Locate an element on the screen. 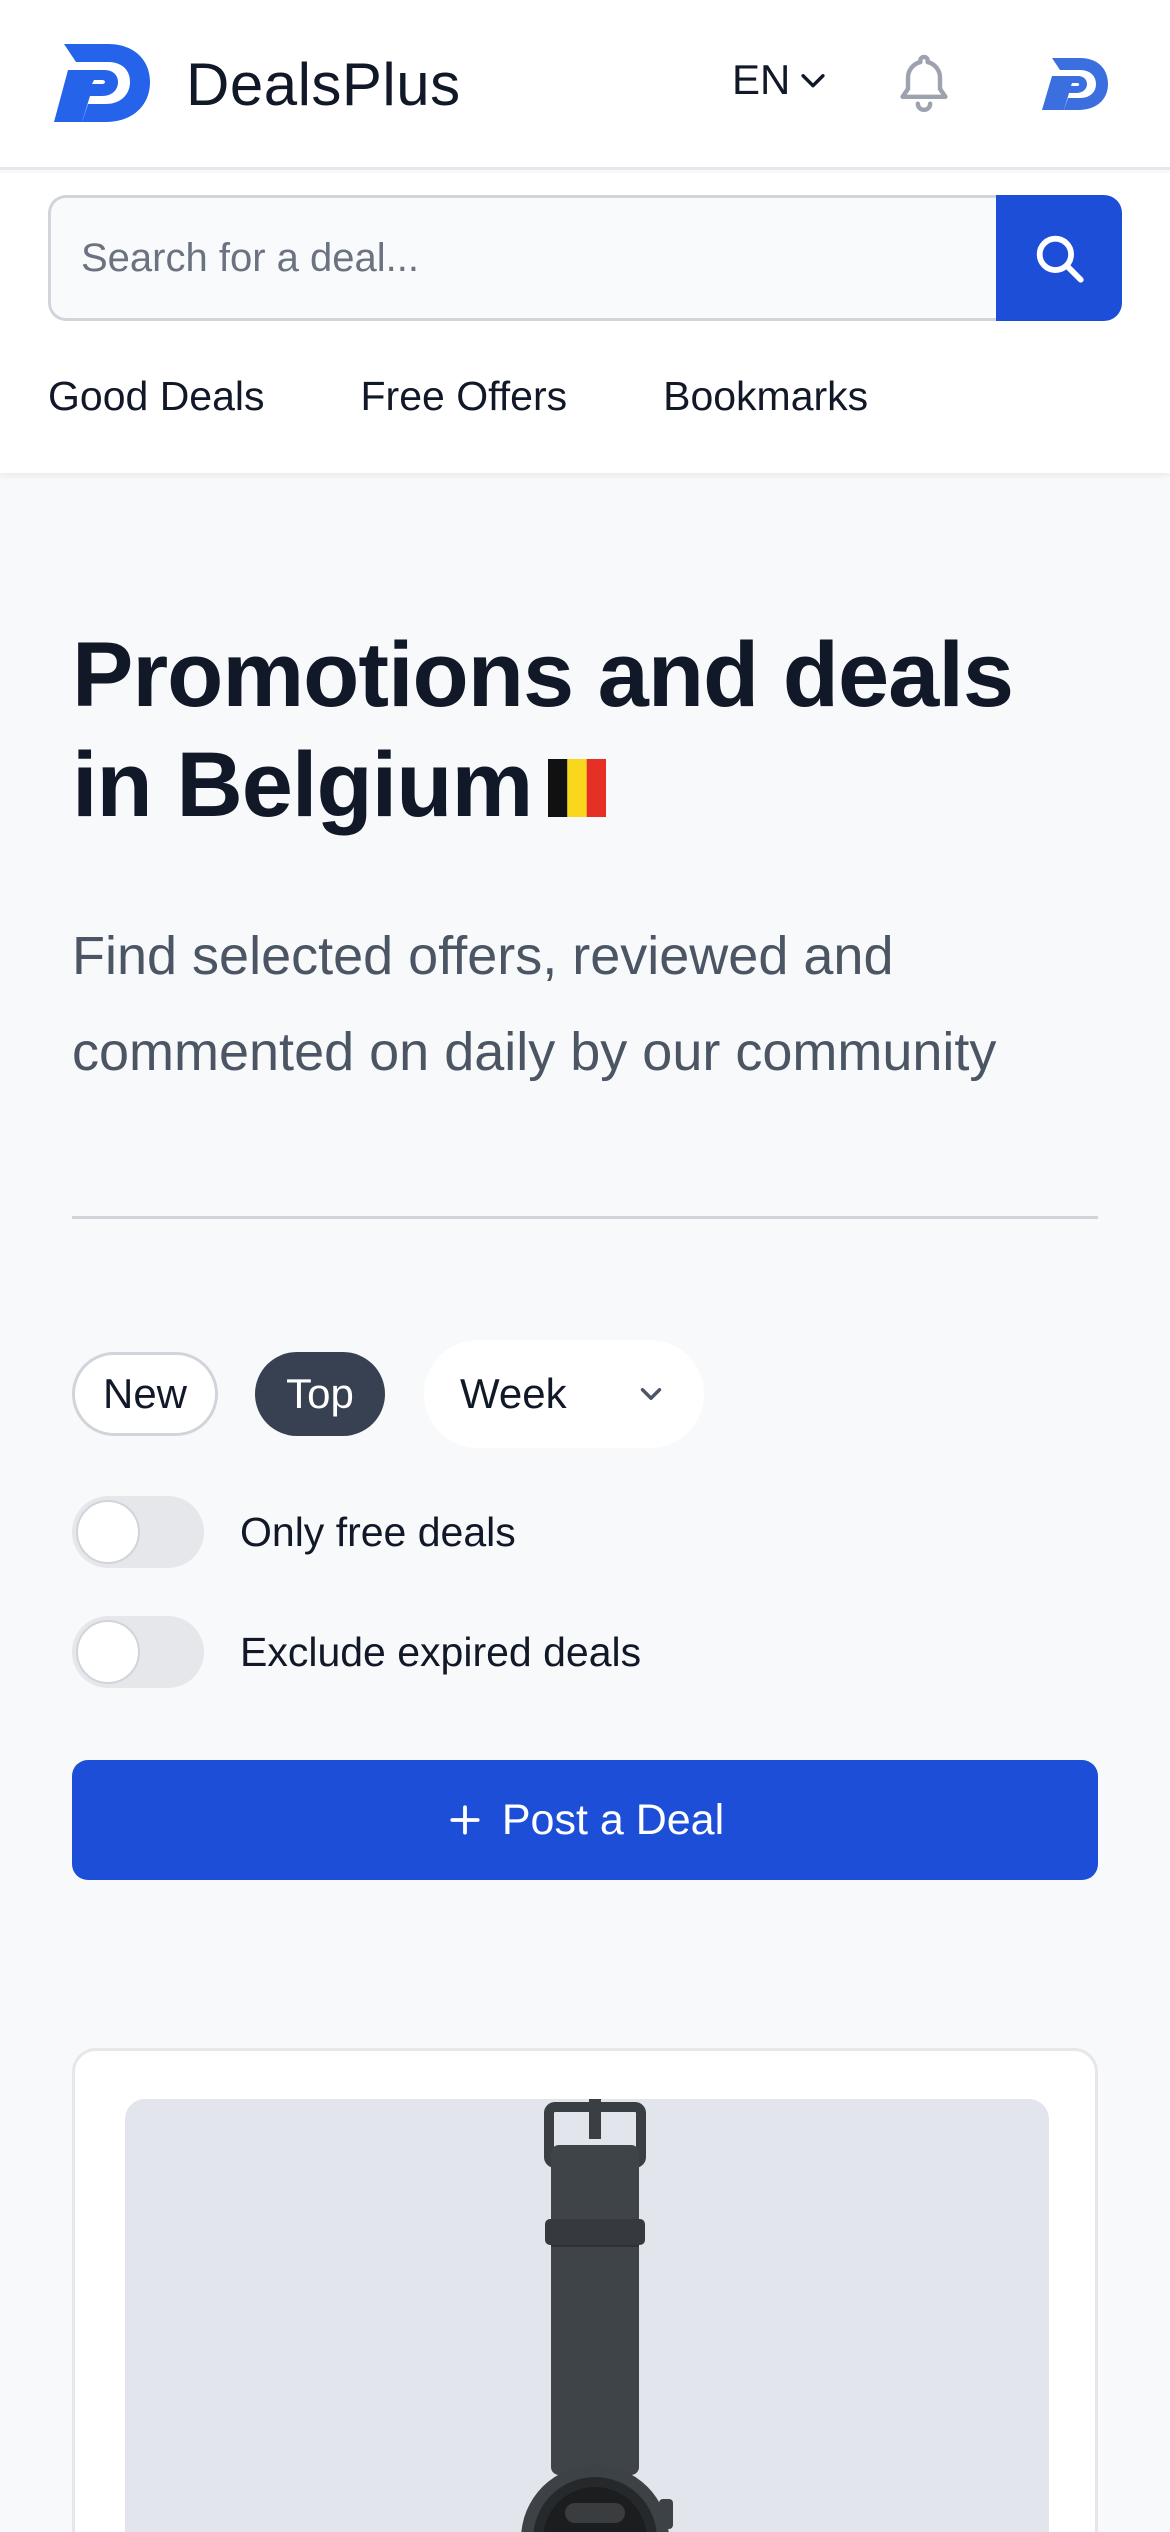  period-select: Week is located at coordinates (564, 1394).